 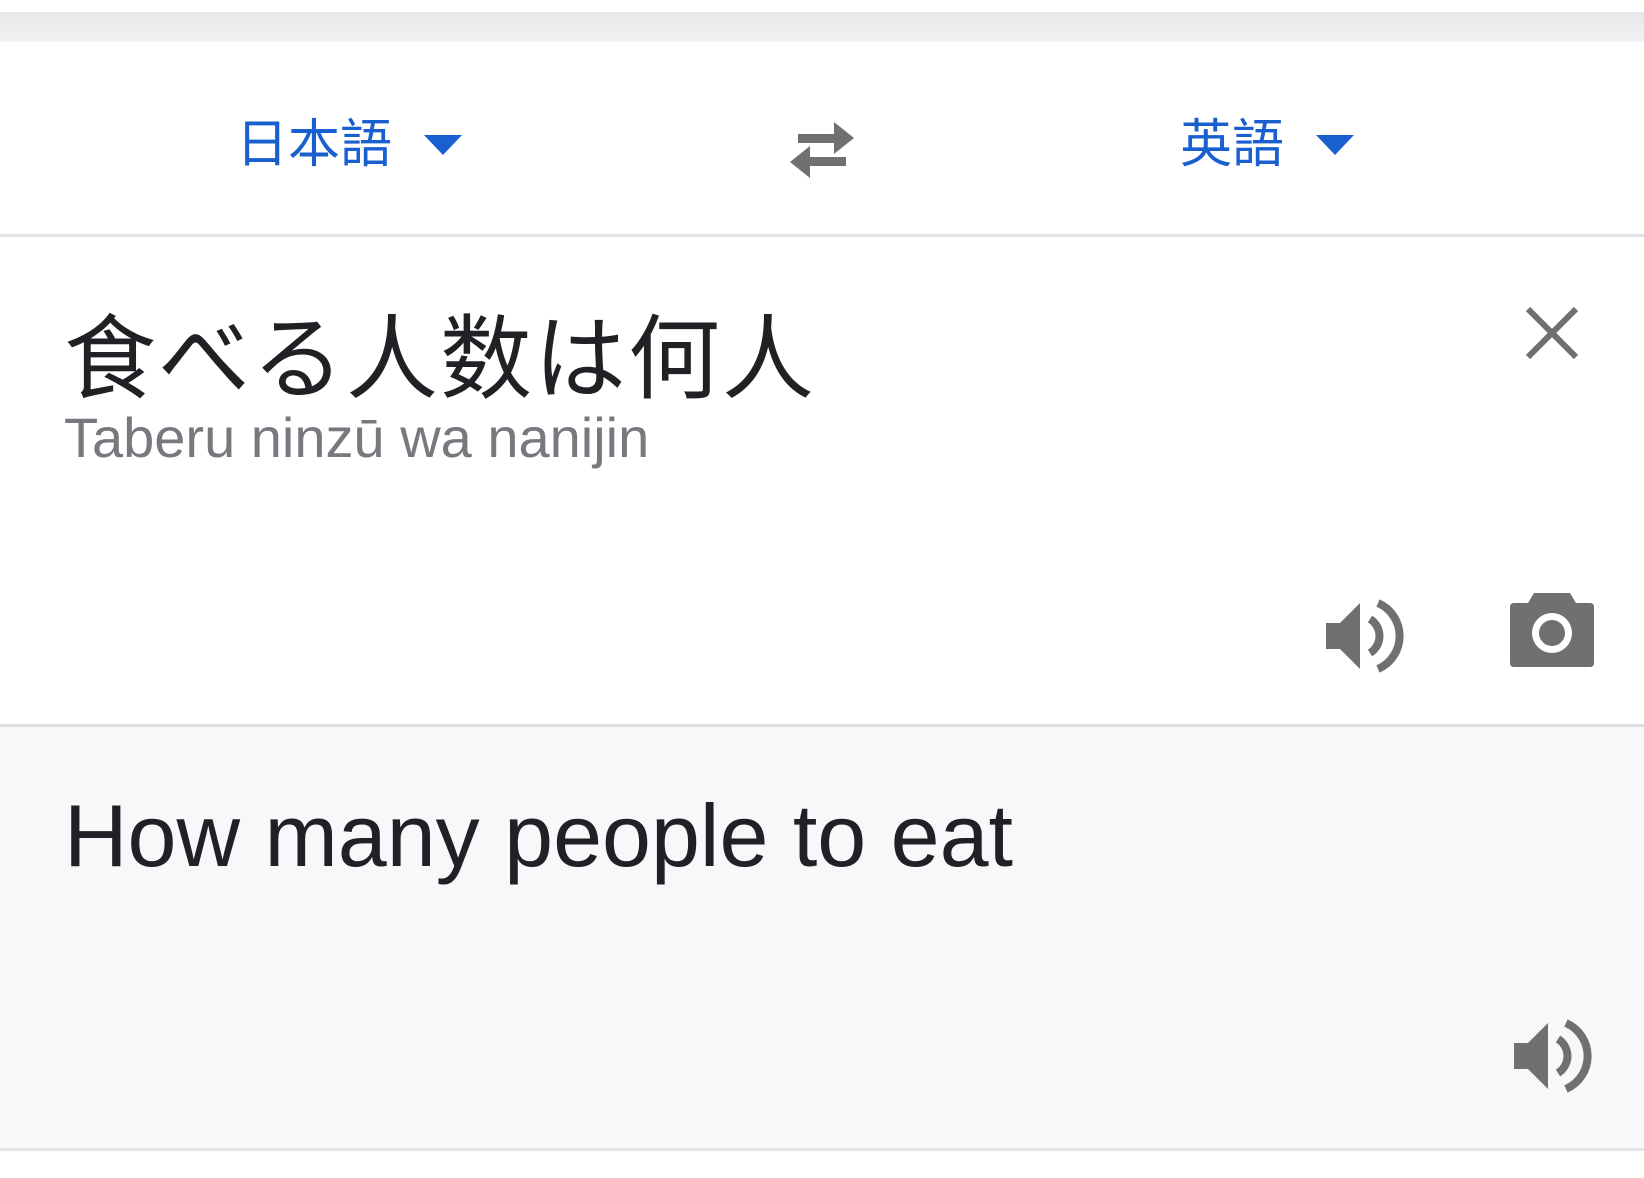 What do you see at coordinates (357, 437) in the screenshot?
I see `source-romanization: Taberu ninzū wa nanijin` at bounding box center [357, 437].